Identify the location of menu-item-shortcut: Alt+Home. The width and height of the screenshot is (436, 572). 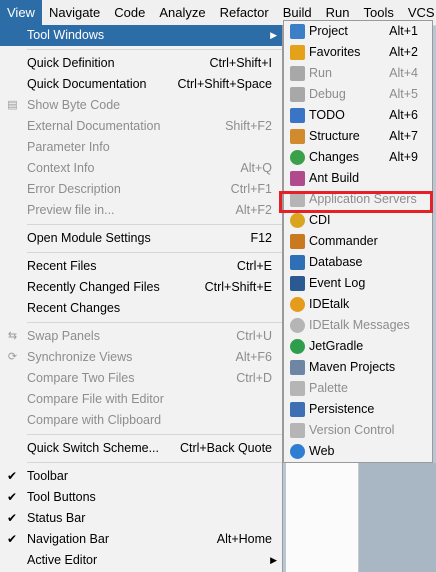
(244, 539).